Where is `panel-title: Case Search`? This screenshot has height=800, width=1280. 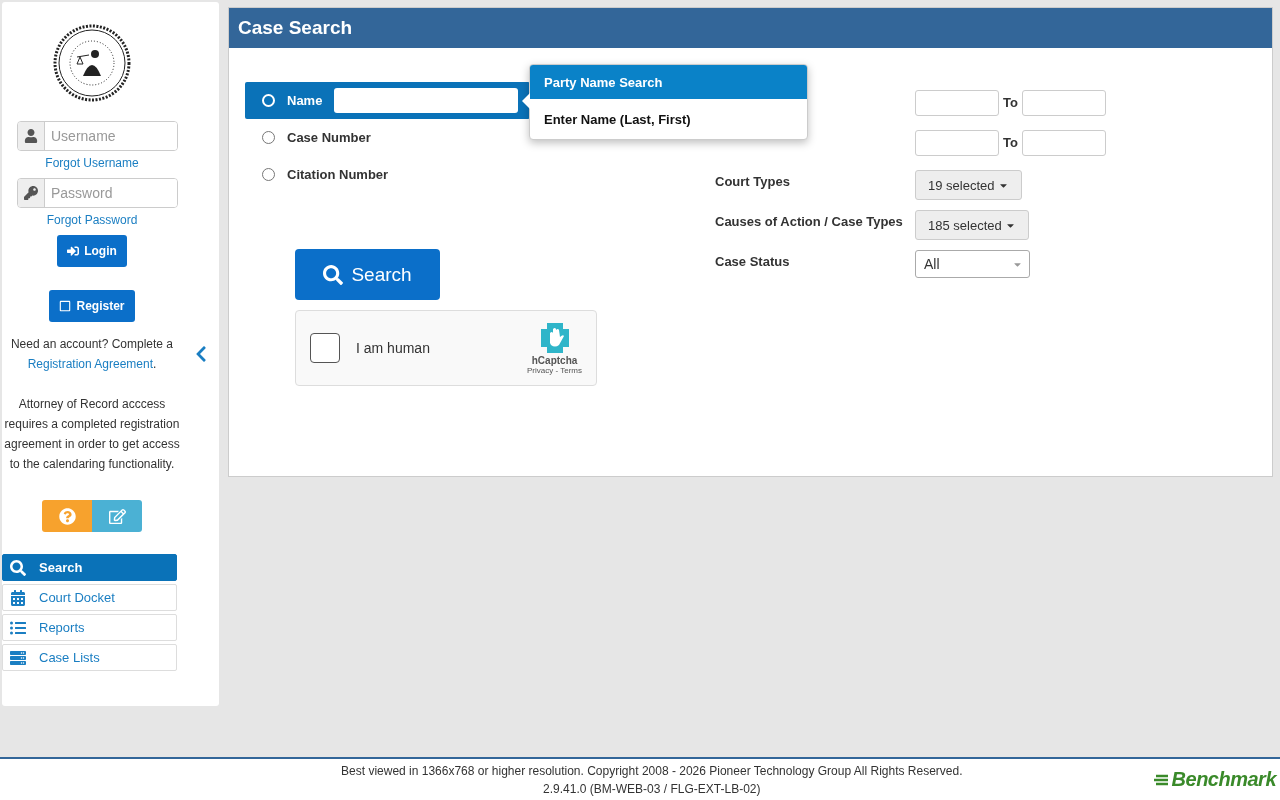 panel-title: Case Search is located at coordinates (750, 28).